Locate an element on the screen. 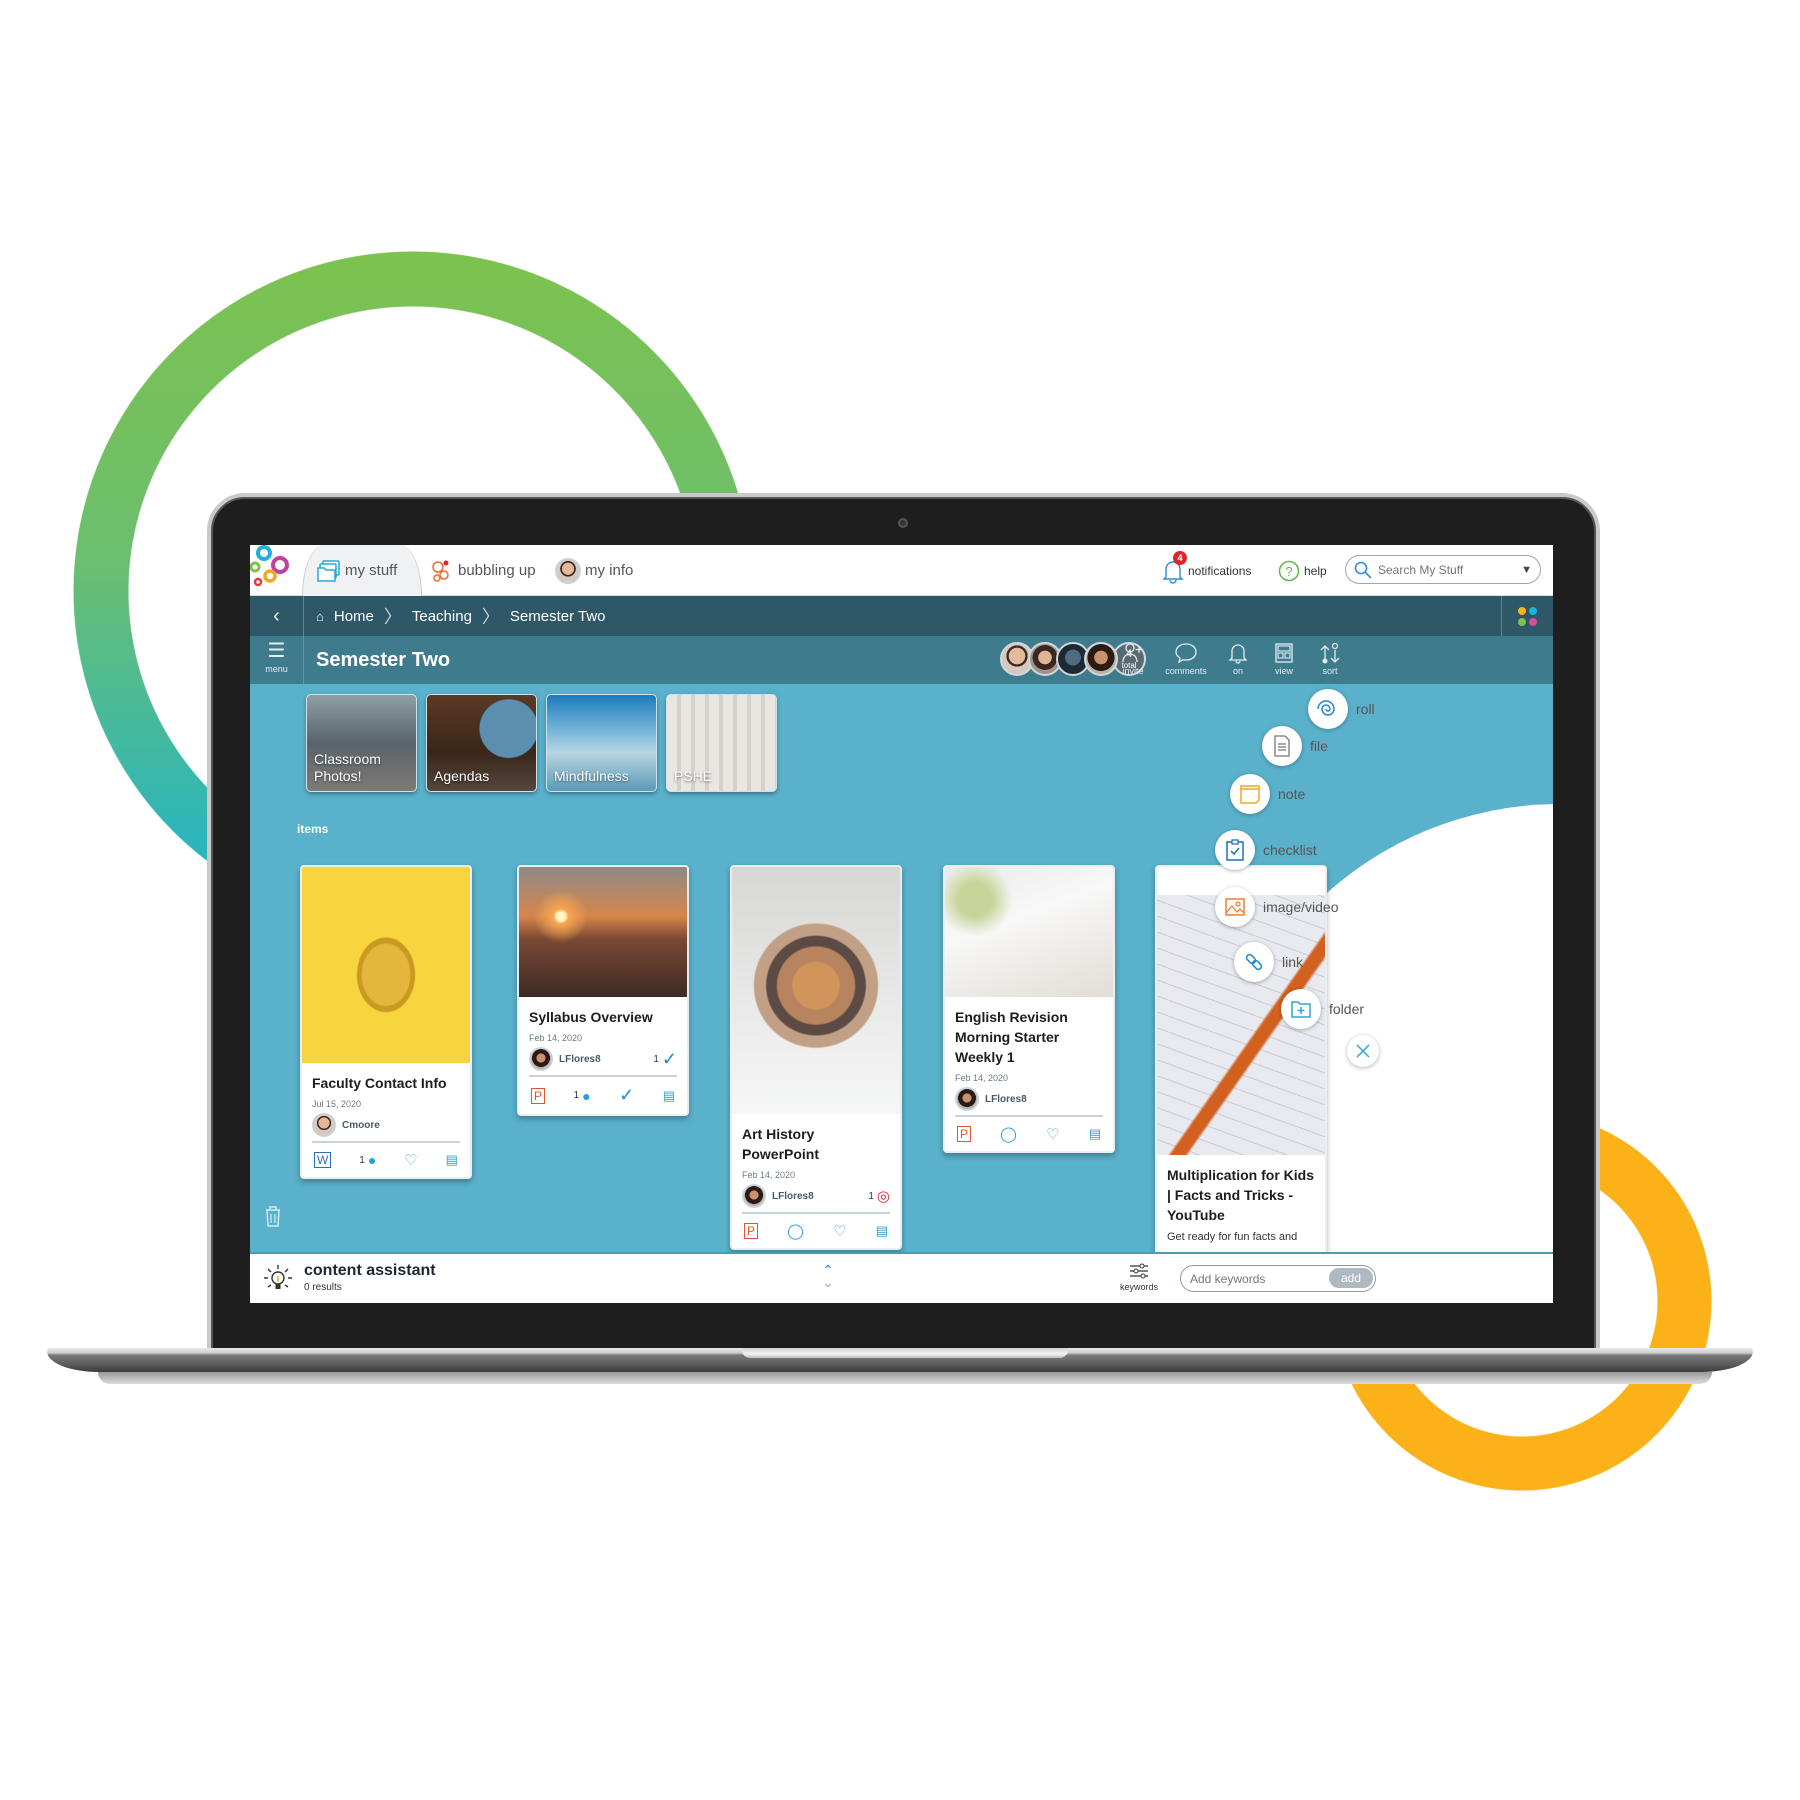  card-owner: LFlores8 1 ◎ is located at coordinates (816, 1199).